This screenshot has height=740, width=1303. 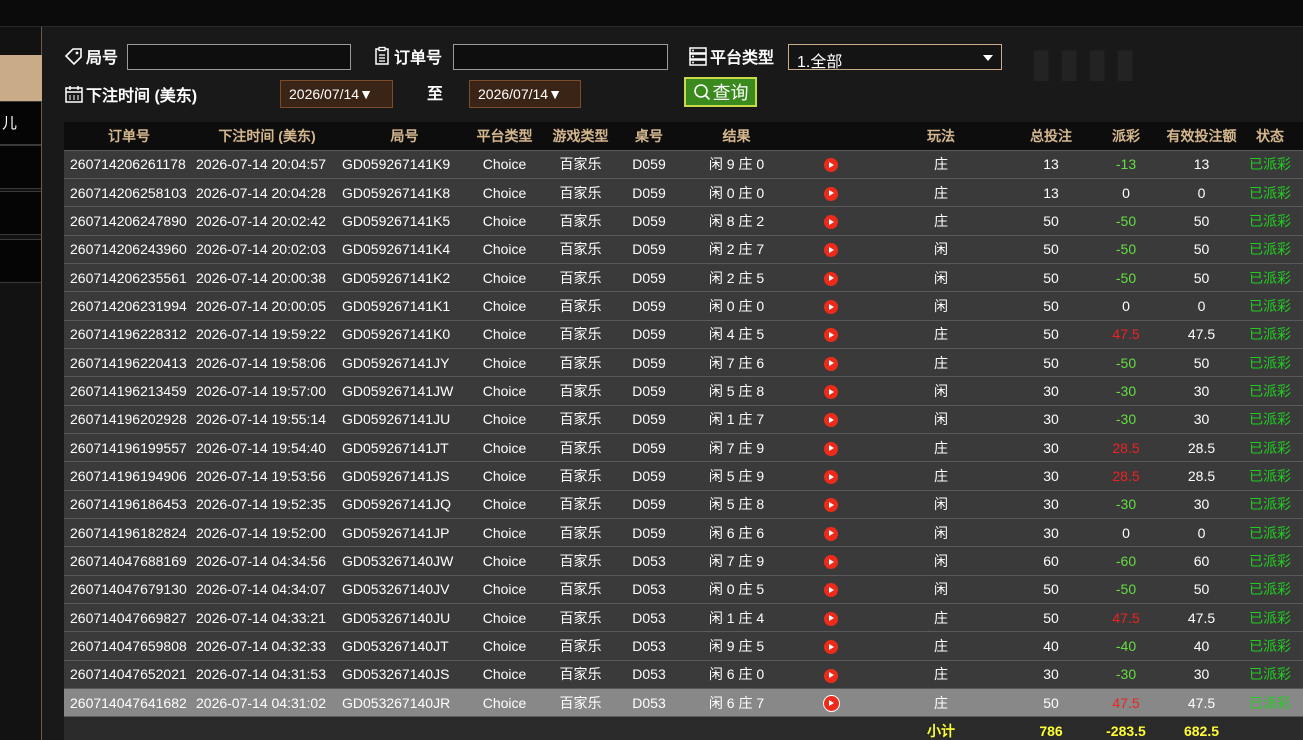 I want to click on order-no-cell: 260714196199557, so click(x=129, y=447).